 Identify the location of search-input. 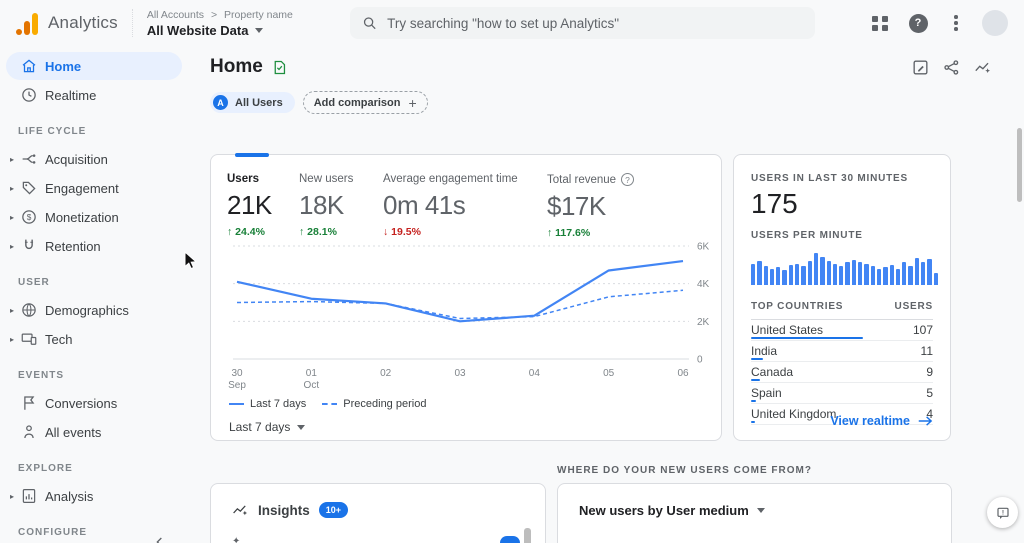
(595, 23).